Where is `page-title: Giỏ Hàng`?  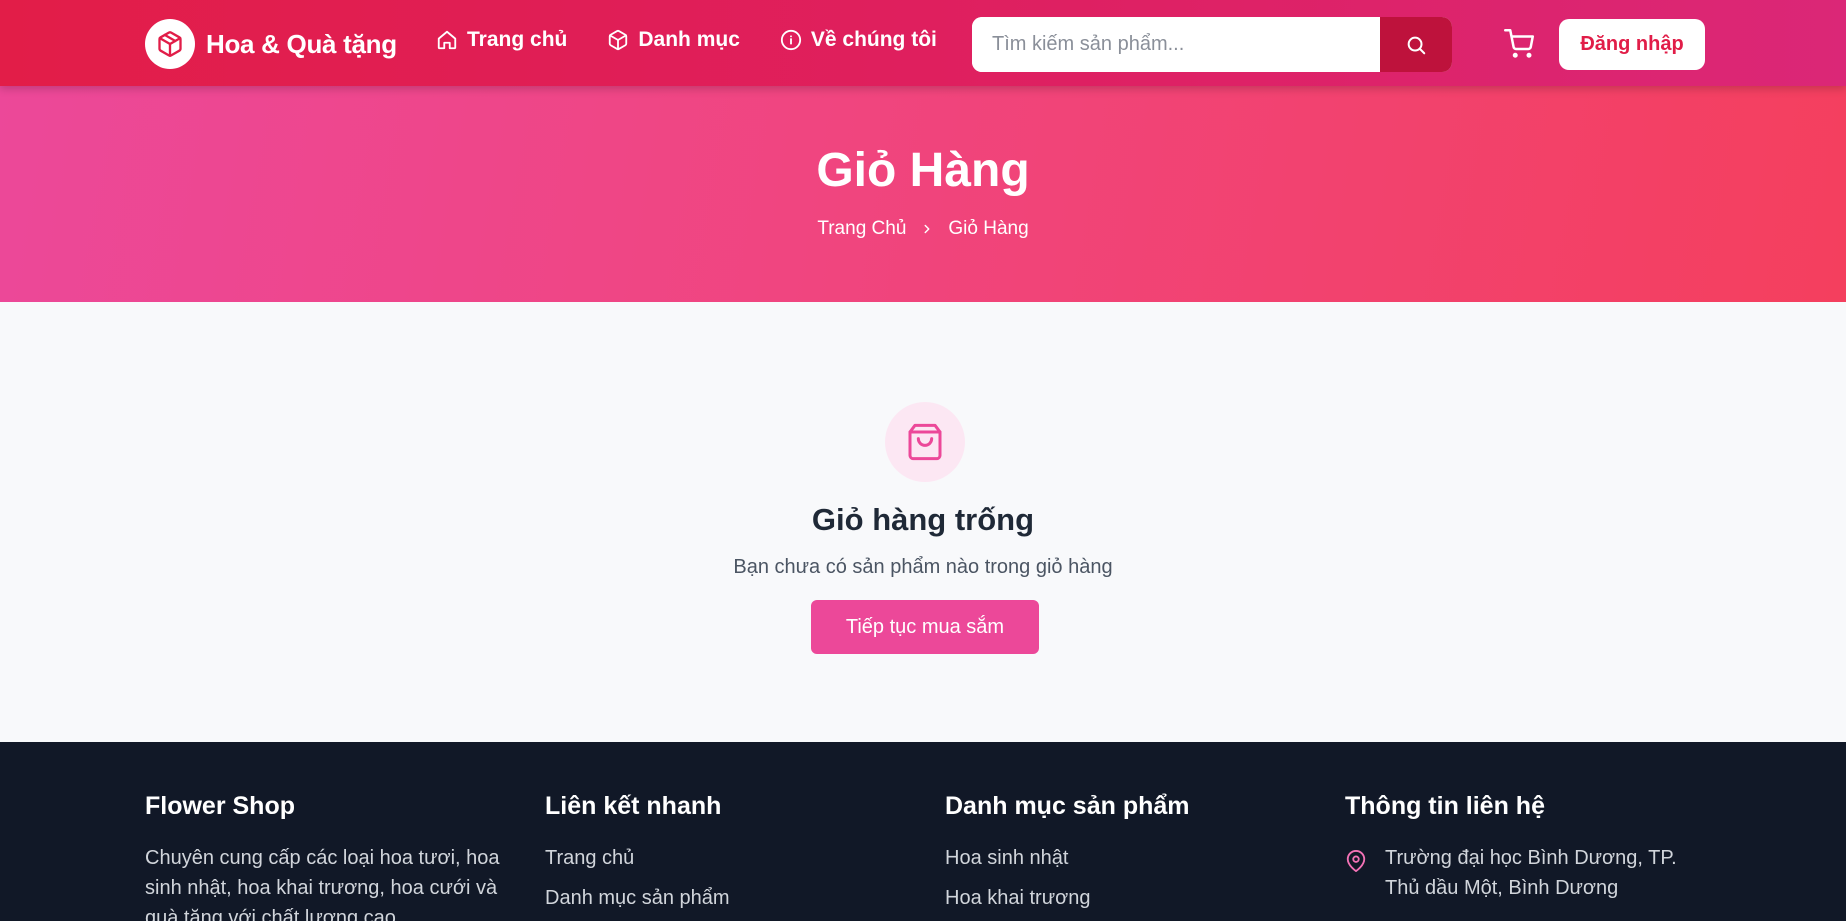
page-title: Giỏ Hàng is located at coordinates (923, 170).